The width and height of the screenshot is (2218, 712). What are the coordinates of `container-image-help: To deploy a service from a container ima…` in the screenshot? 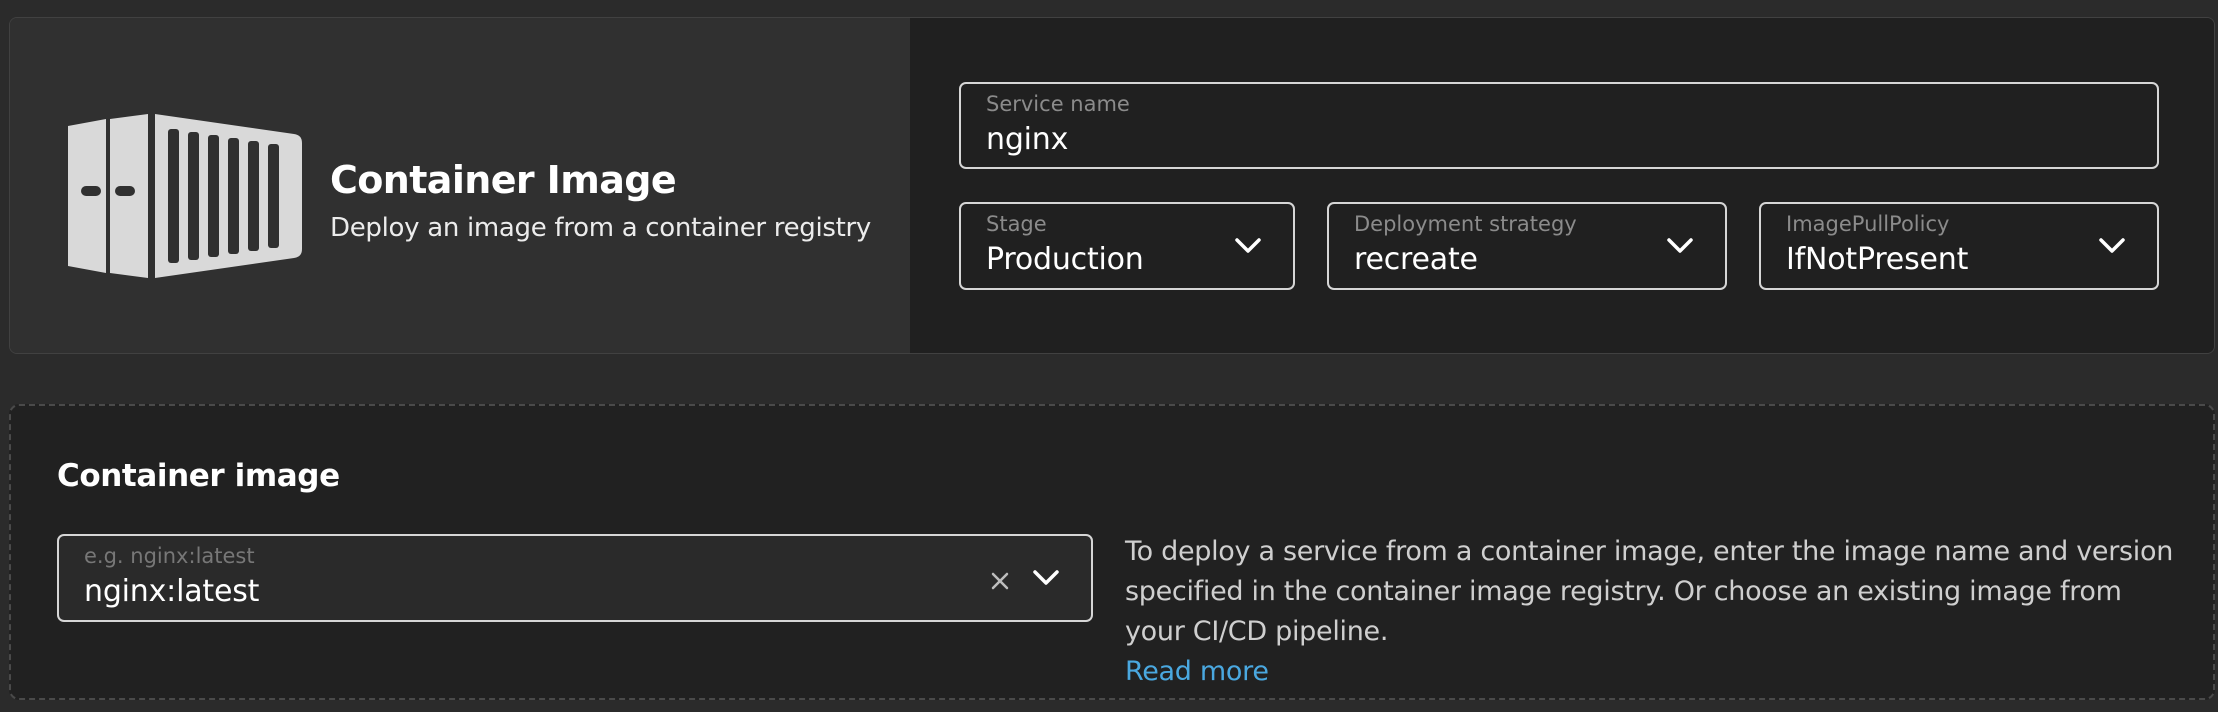 It's located at (1655, 612).